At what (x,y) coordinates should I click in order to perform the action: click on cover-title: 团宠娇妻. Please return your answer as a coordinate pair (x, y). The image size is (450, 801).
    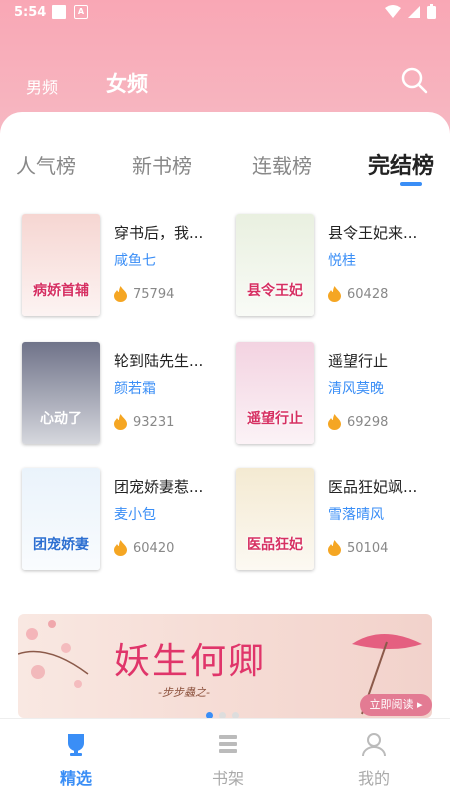
    Looking at the image, I should click on (61, 545).